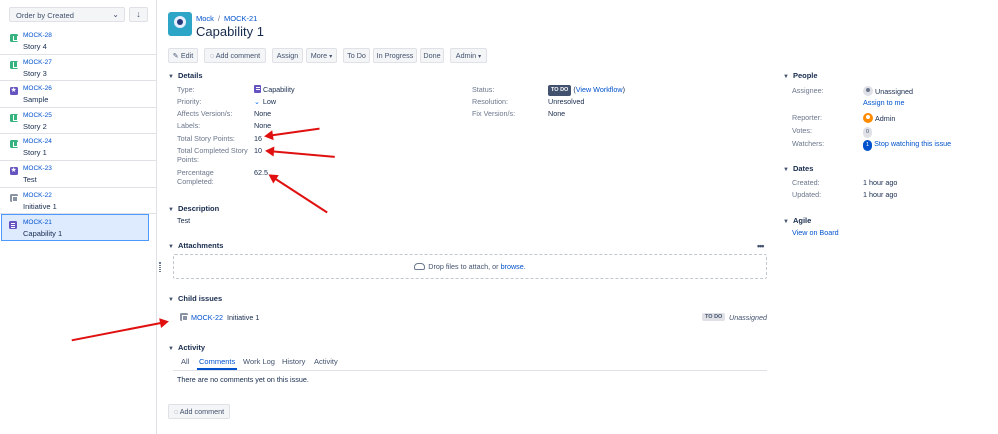  Describe the element at coordinates (78, 121) in the screenshot. I see `list-item: MOCK-25 Story 2` at that location.